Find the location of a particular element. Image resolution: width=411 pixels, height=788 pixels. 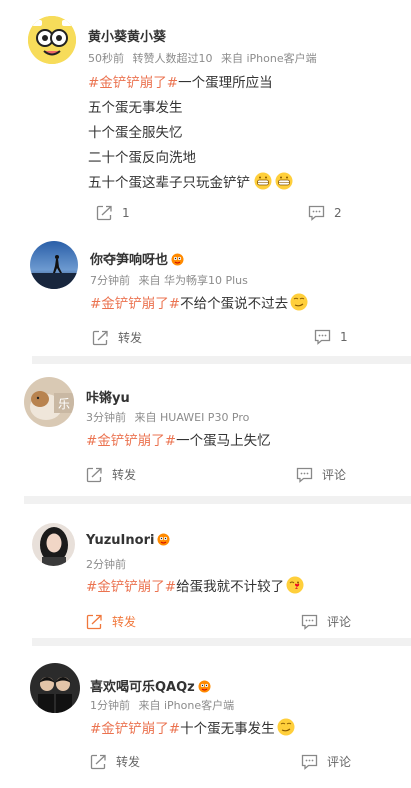

post-line: 五十个蛋这辈子只玩金铲铲 is located at coordinates (190, 181).